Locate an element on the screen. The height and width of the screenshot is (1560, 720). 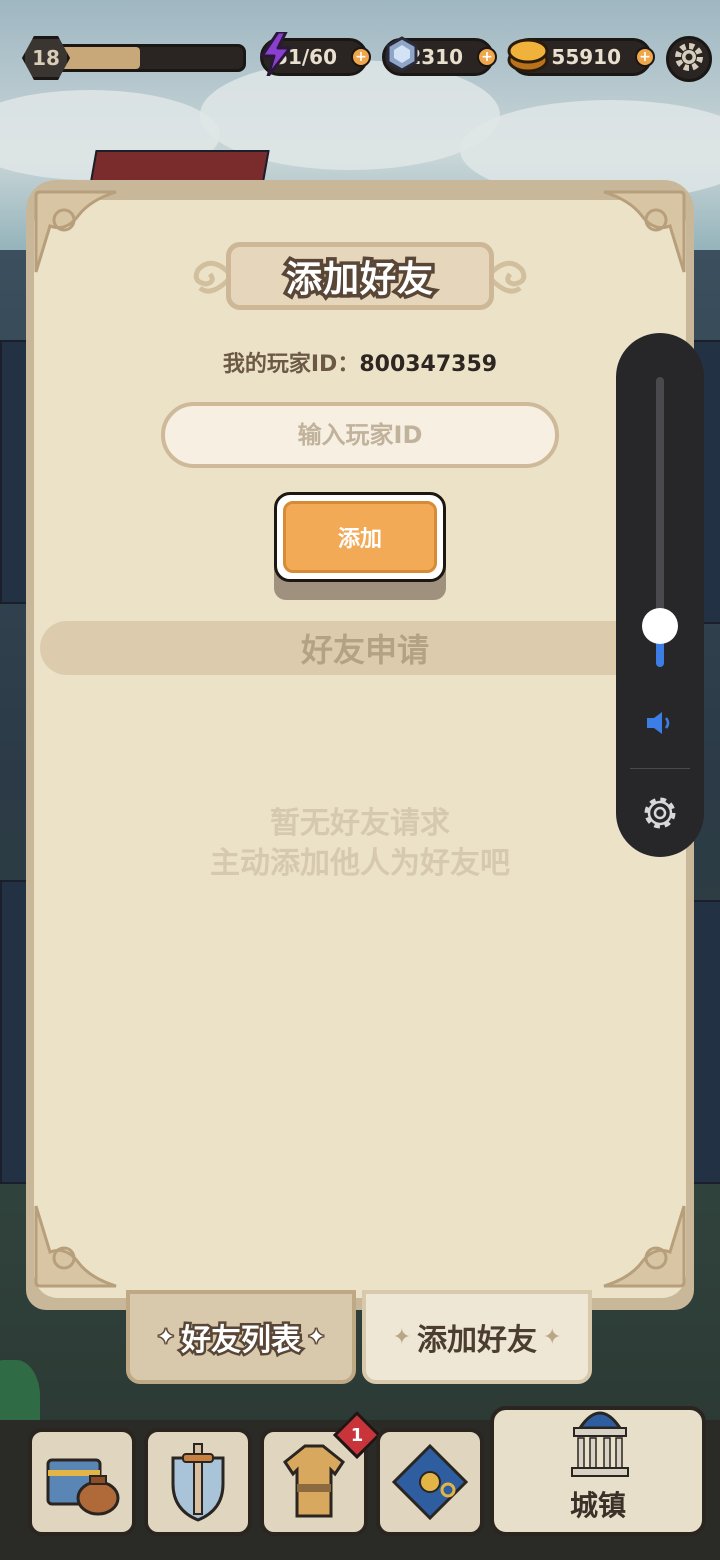
player-id-value: 800347359 is located at coordinates (428, 364).